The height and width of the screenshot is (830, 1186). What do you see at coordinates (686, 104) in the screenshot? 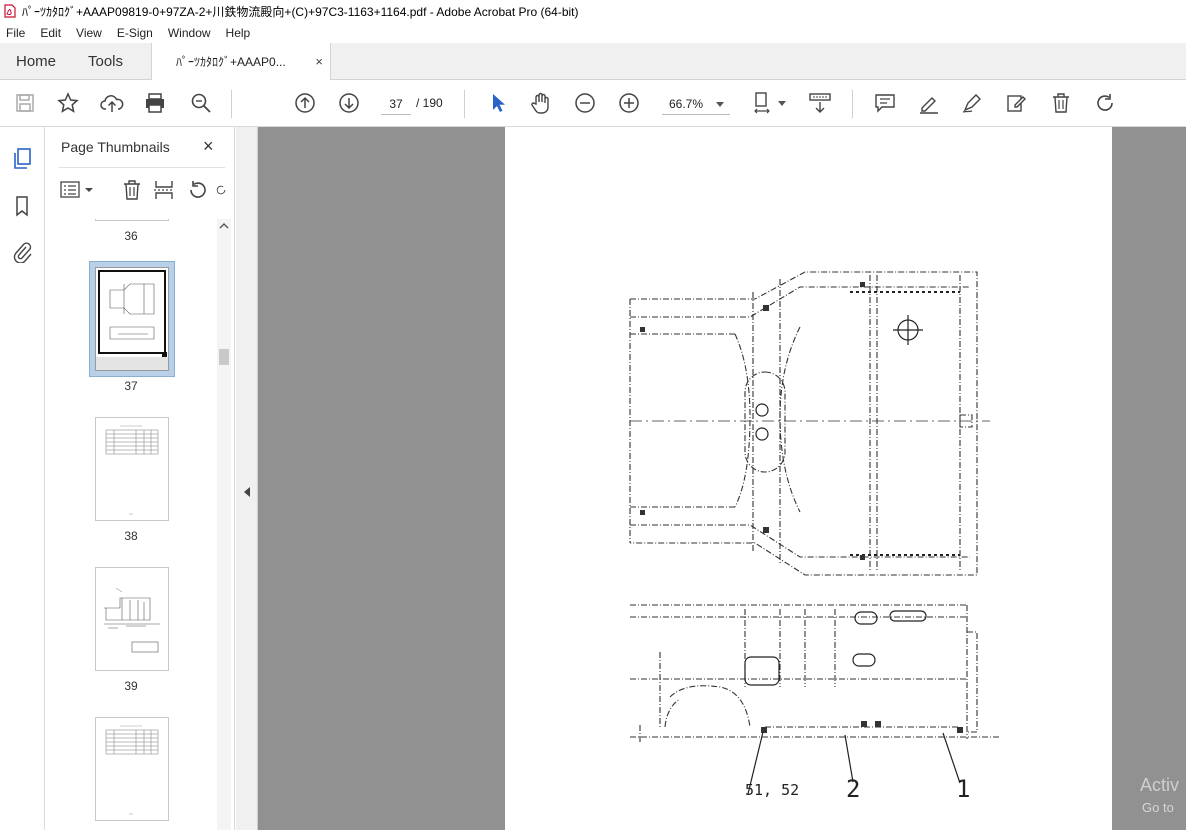
I see `zoom-level-value: 66.7%` at bounding box center [686, 104].